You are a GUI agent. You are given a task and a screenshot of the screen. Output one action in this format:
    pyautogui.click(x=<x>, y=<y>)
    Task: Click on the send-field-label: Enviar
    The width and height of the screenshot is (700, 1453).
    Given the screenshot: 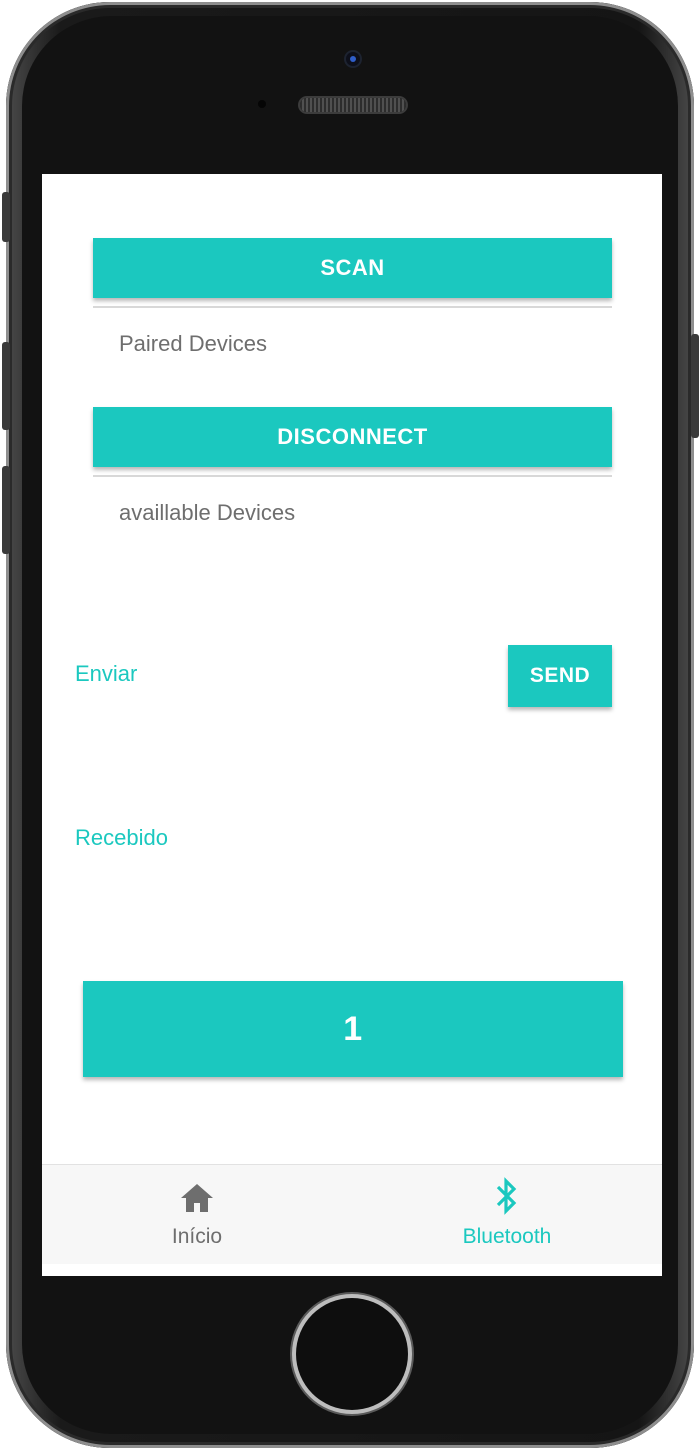 What is the action you would take?
    pyautogui.click(x=106, y=674)
    